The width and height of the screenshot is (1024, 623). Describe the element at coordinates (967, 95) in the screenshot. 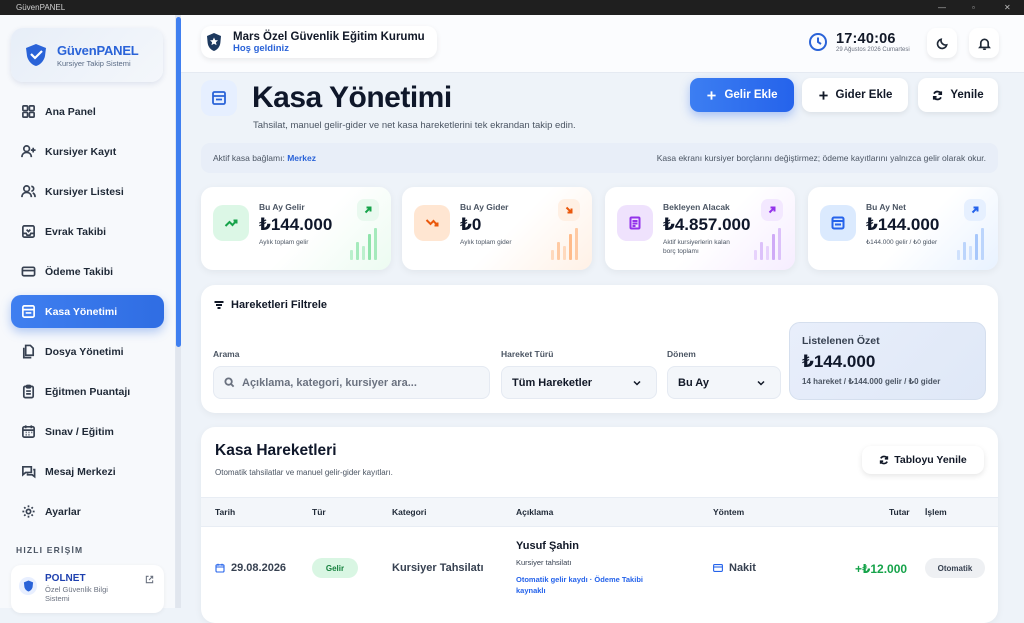

I see `refresh-label: Yenile` at that location.